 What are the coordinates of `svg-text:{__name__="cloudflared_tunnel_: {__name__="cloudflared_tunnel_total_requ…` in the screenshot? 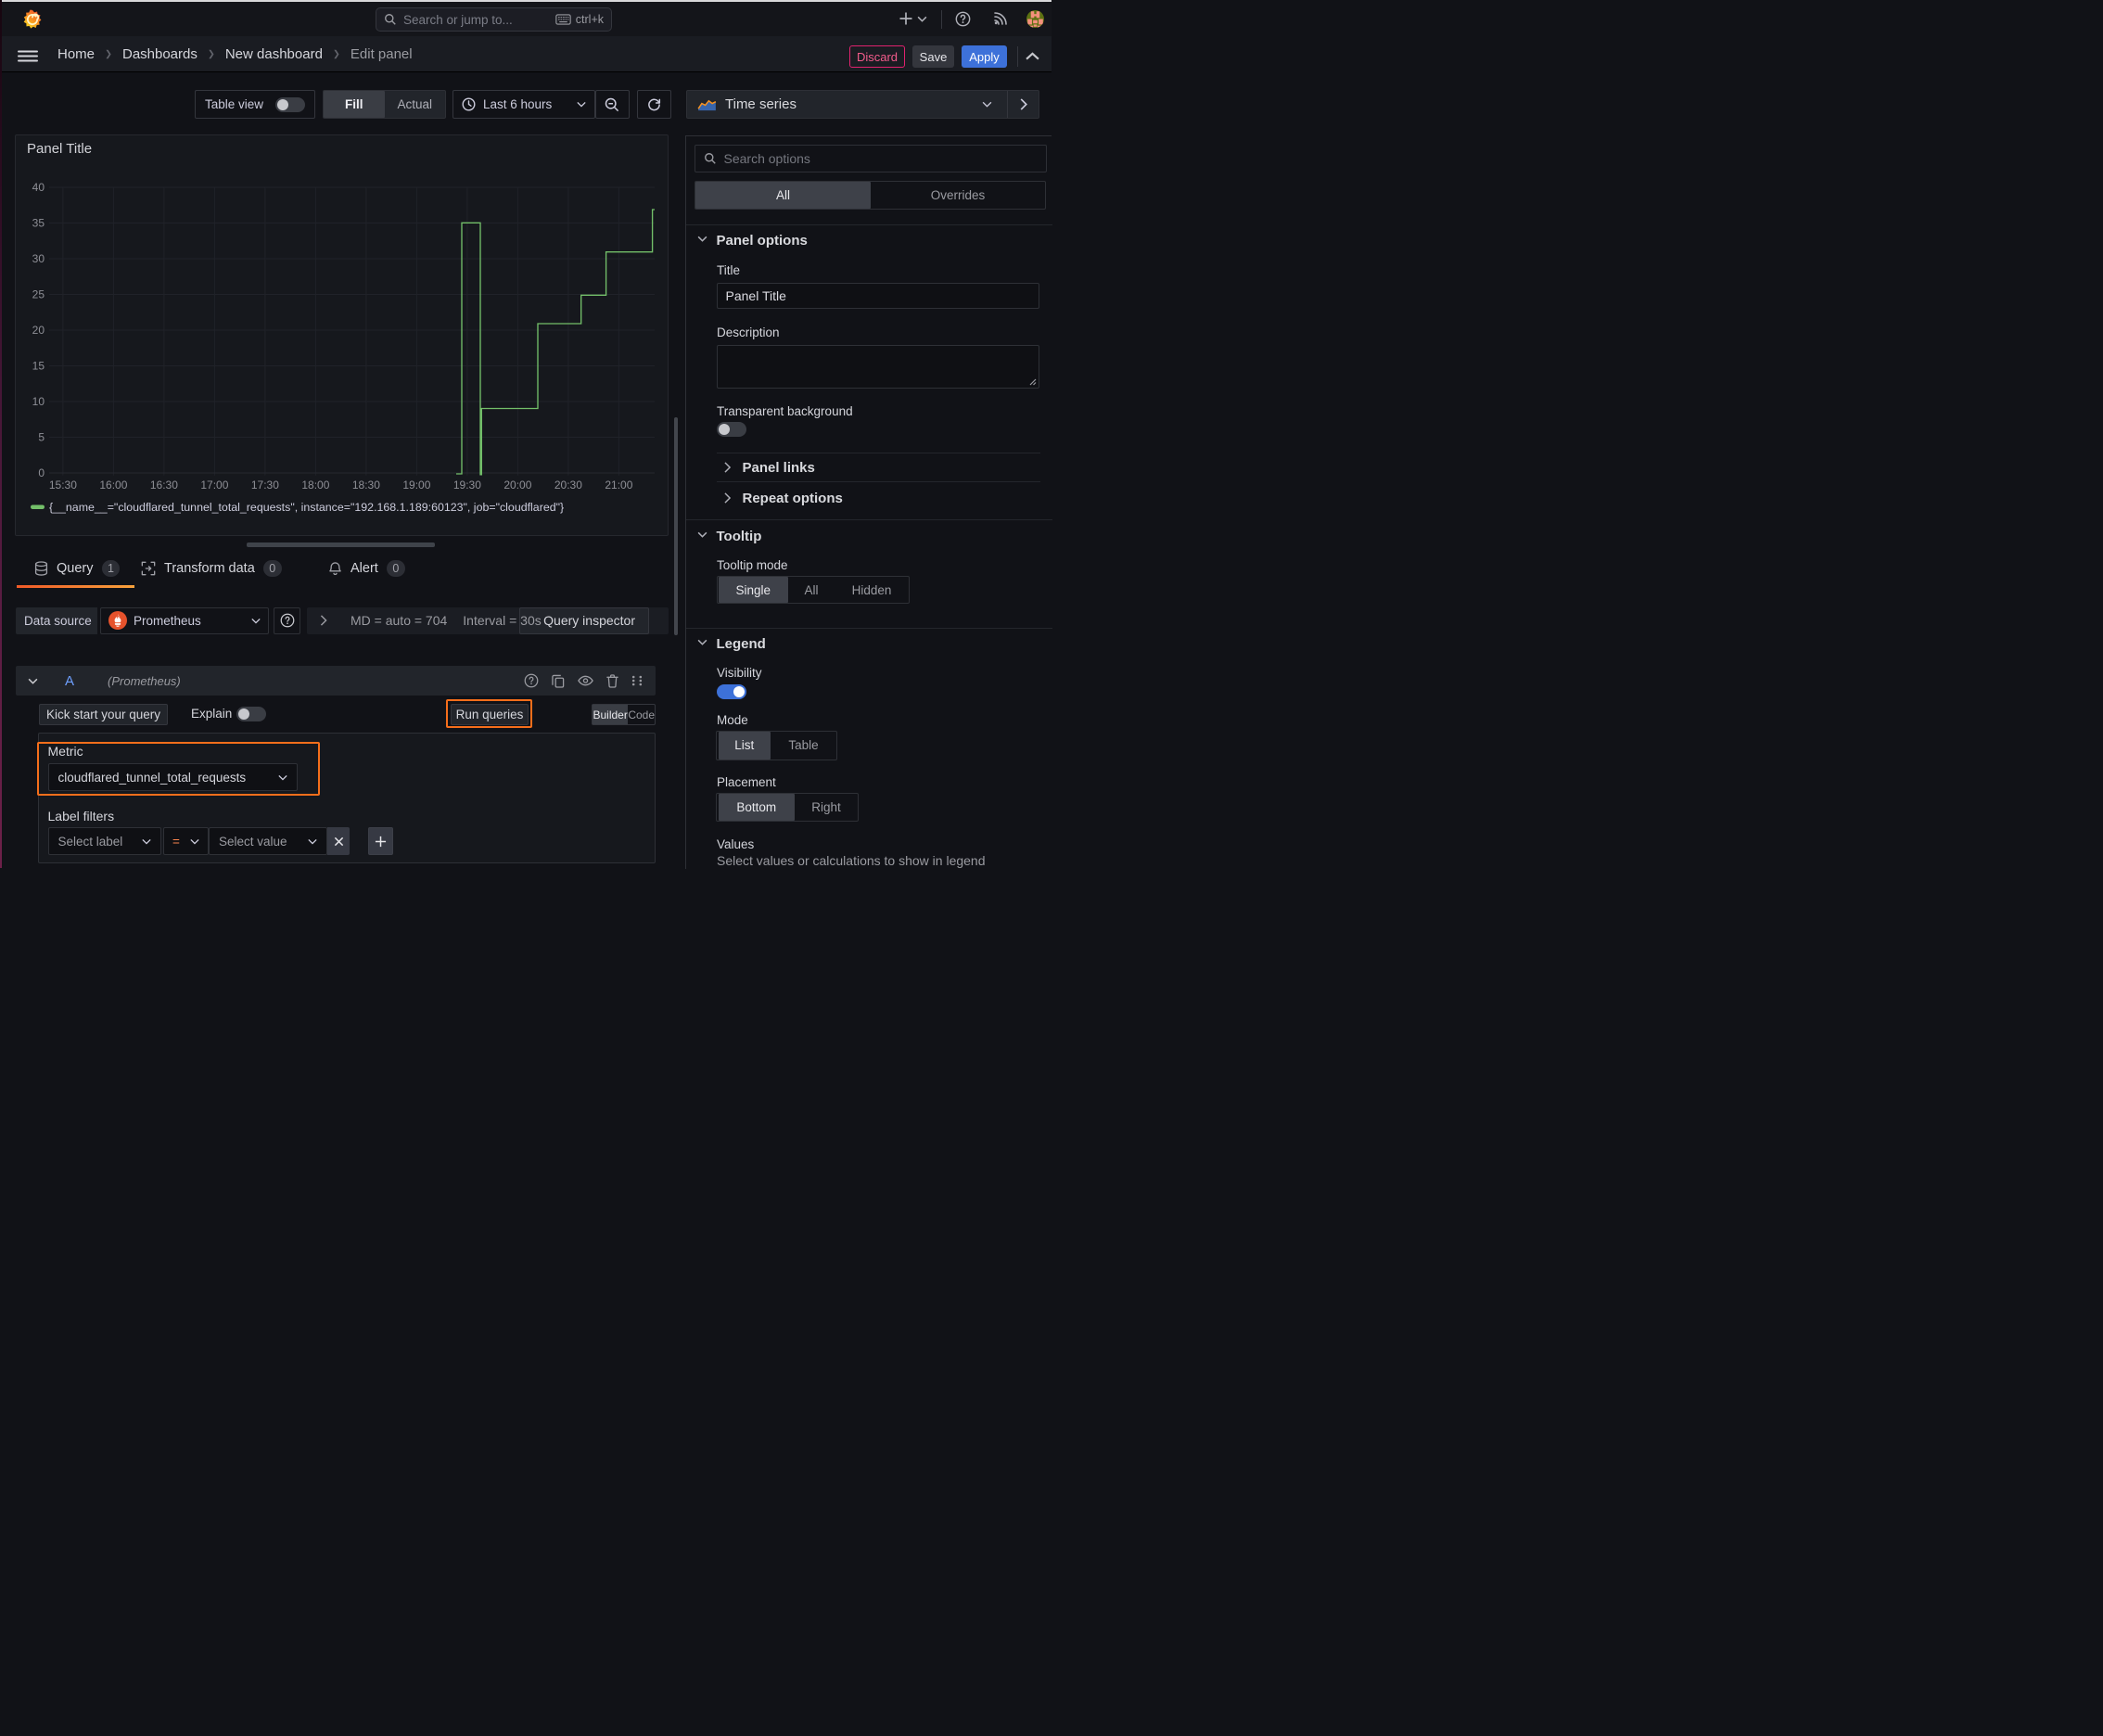 It's located at (306, 507).